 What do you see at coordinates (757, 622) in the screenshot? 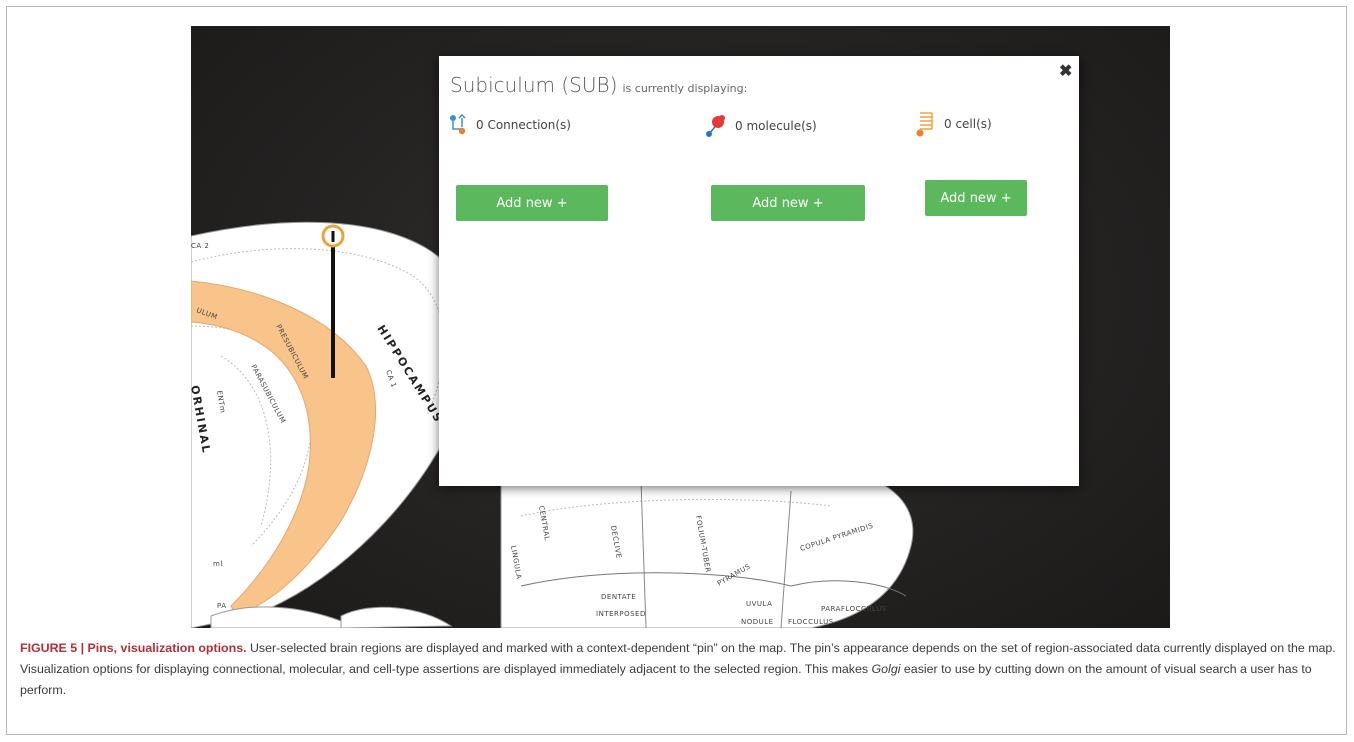
I see `label-nodule: NODULE` at bounding box center [757, 622].